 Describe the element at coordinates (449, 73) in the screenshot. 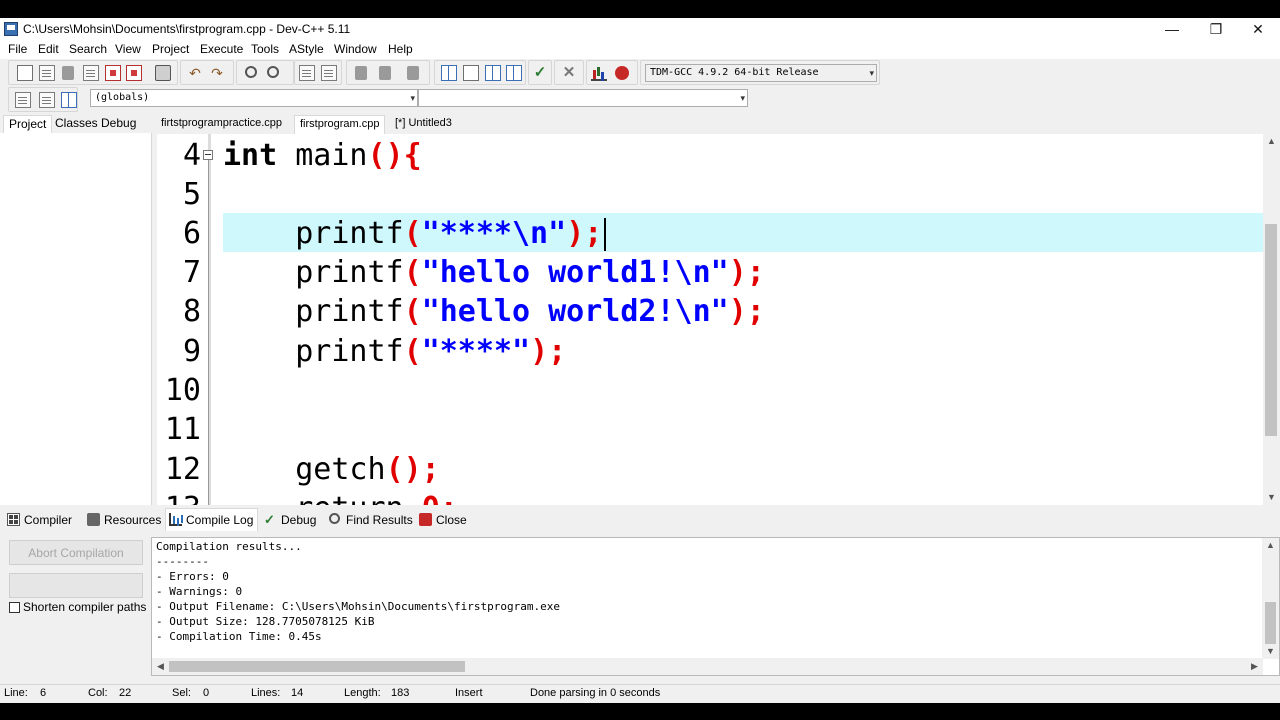

I see `new-project-icon` at that location.